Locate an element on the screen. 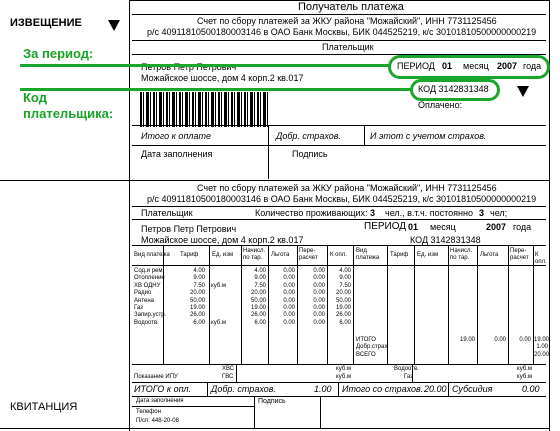 The image size is (560, 431). payer-code-bottom: КОД 3142831348 is located at coordinates (445, 240).